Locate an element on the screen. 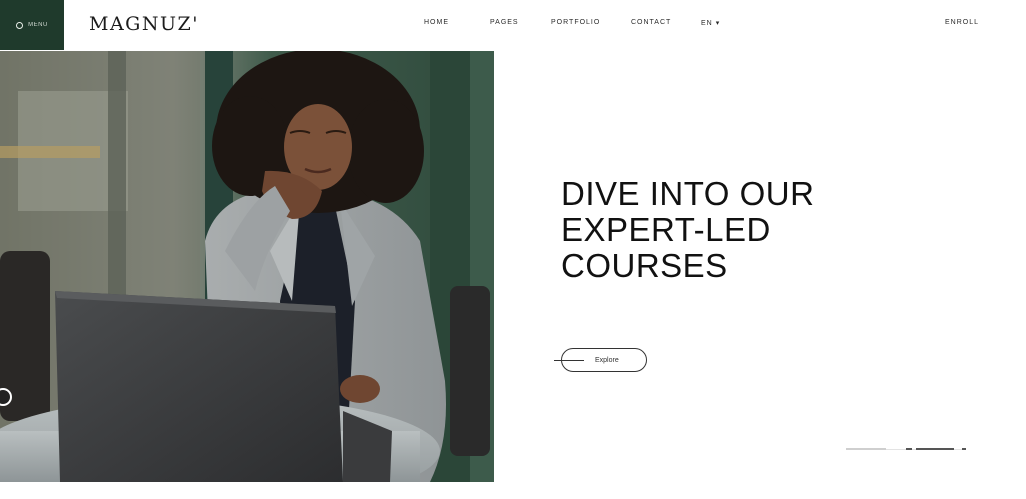 The width and height of the screenshot is (1026, 499). nav-item-portfolio: Portfolio is located at coordinates (575, 22).